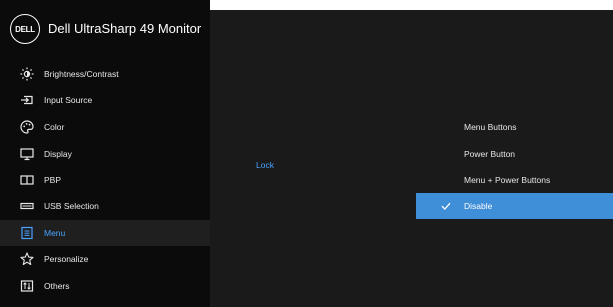 The image size is (613, 307). What do you see at coordinates (27, 74) in the screenshot?
I see `brightness-icon` at bounding box center [27, 74].